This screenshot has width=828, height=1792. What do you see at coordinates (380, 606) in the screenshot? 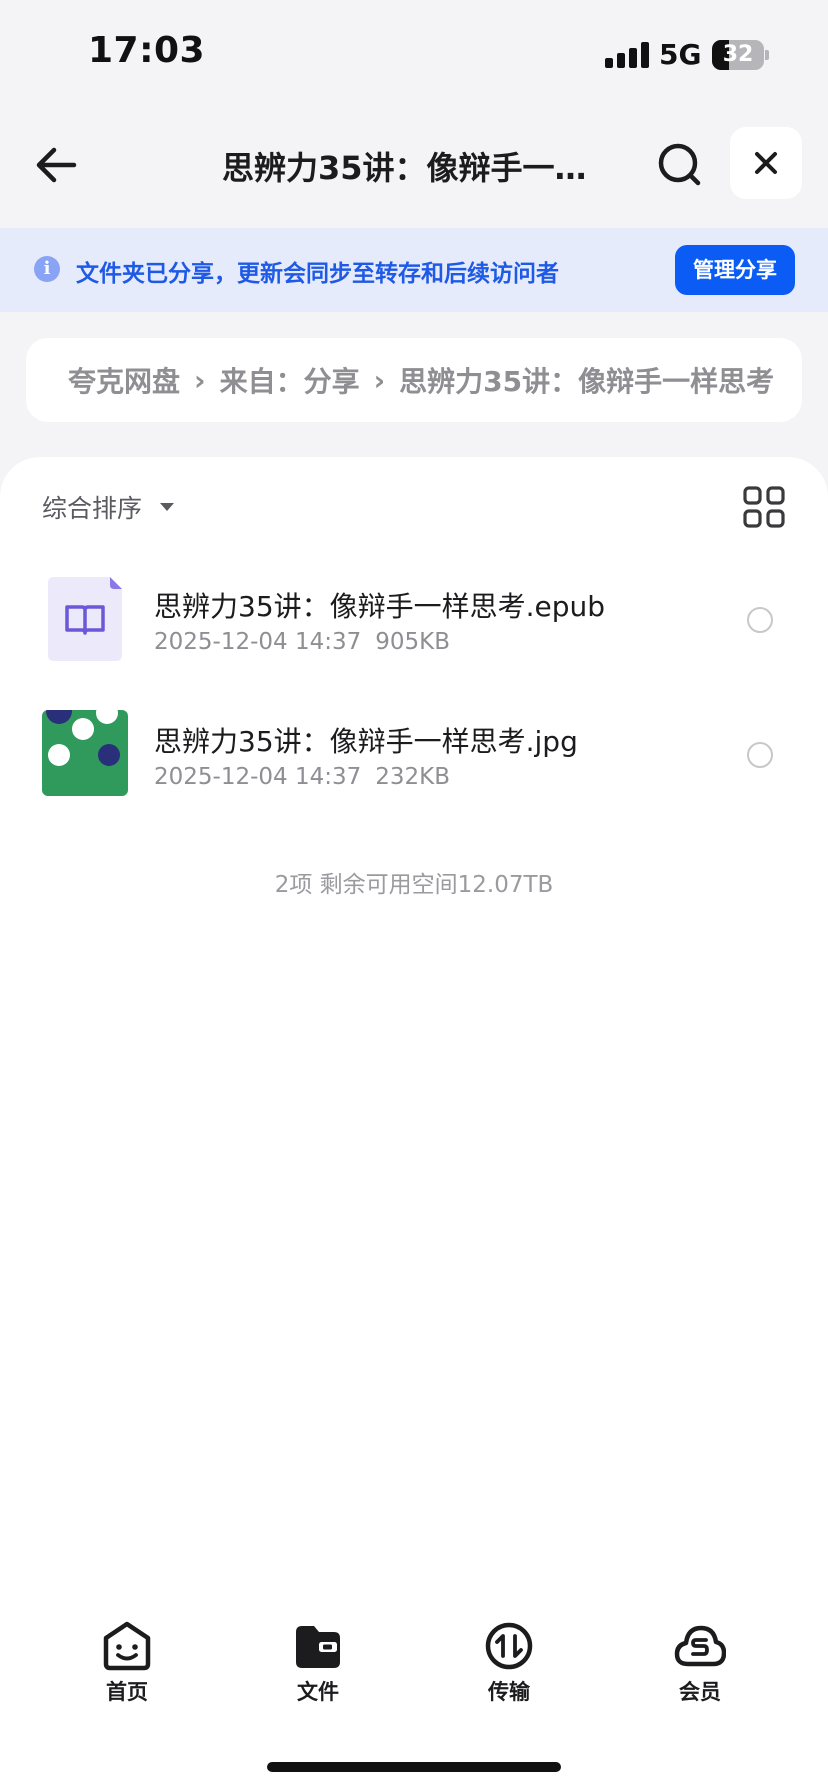
I see `file-name: 思辨力35讲：像辩手一样思考.epub` at bounding box center [380, 606].